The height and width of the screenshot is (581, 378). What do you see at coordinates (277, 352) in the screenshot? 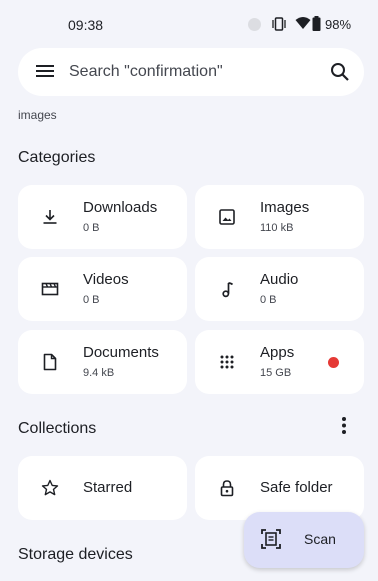
I see `category-name: Apps` at bounding box center [277, 352].